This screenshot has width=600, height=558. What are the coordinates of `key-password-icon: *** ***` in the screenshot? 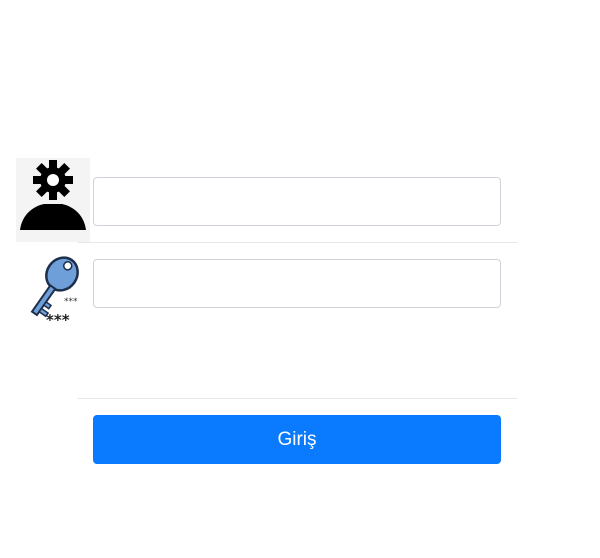 It's located at (54, 292).